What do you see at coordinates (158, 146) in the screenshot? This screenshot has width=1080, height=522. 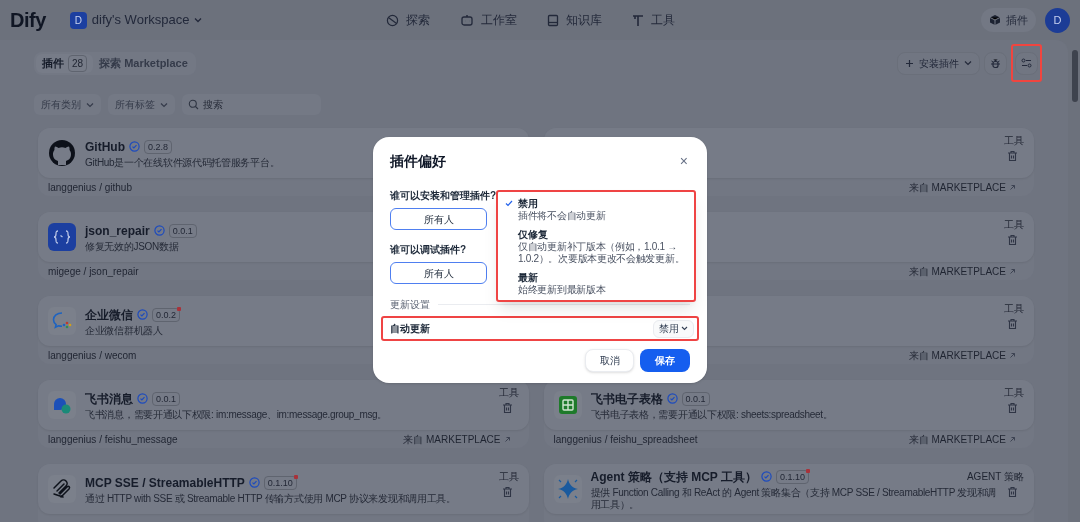 I see `version-badge: 0.2.8` at bounding box center [158, 146].